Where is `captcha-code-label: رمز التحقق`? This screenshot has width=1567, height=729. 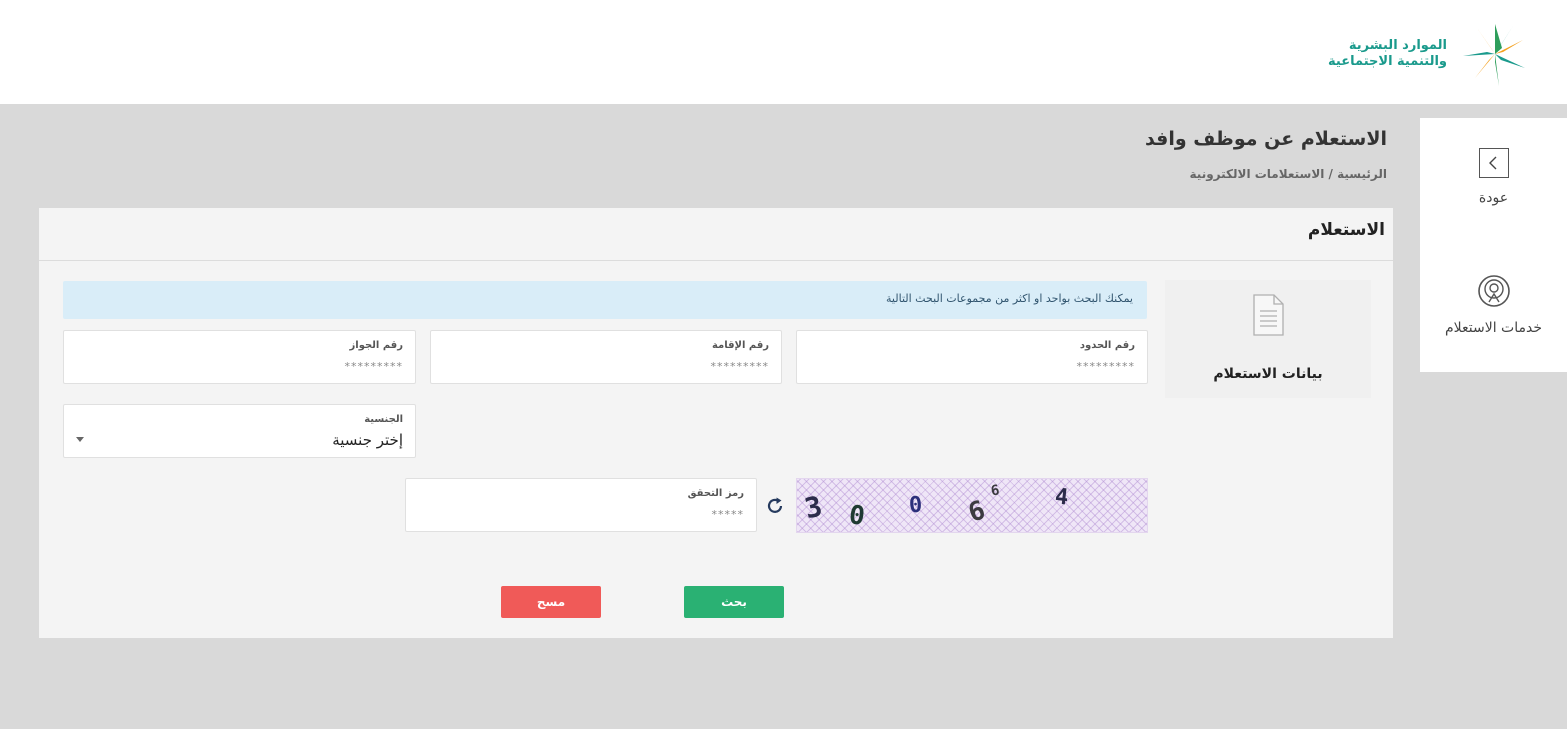 captcha-code-label: رمز التحقق is located at coordinates (715, 493).